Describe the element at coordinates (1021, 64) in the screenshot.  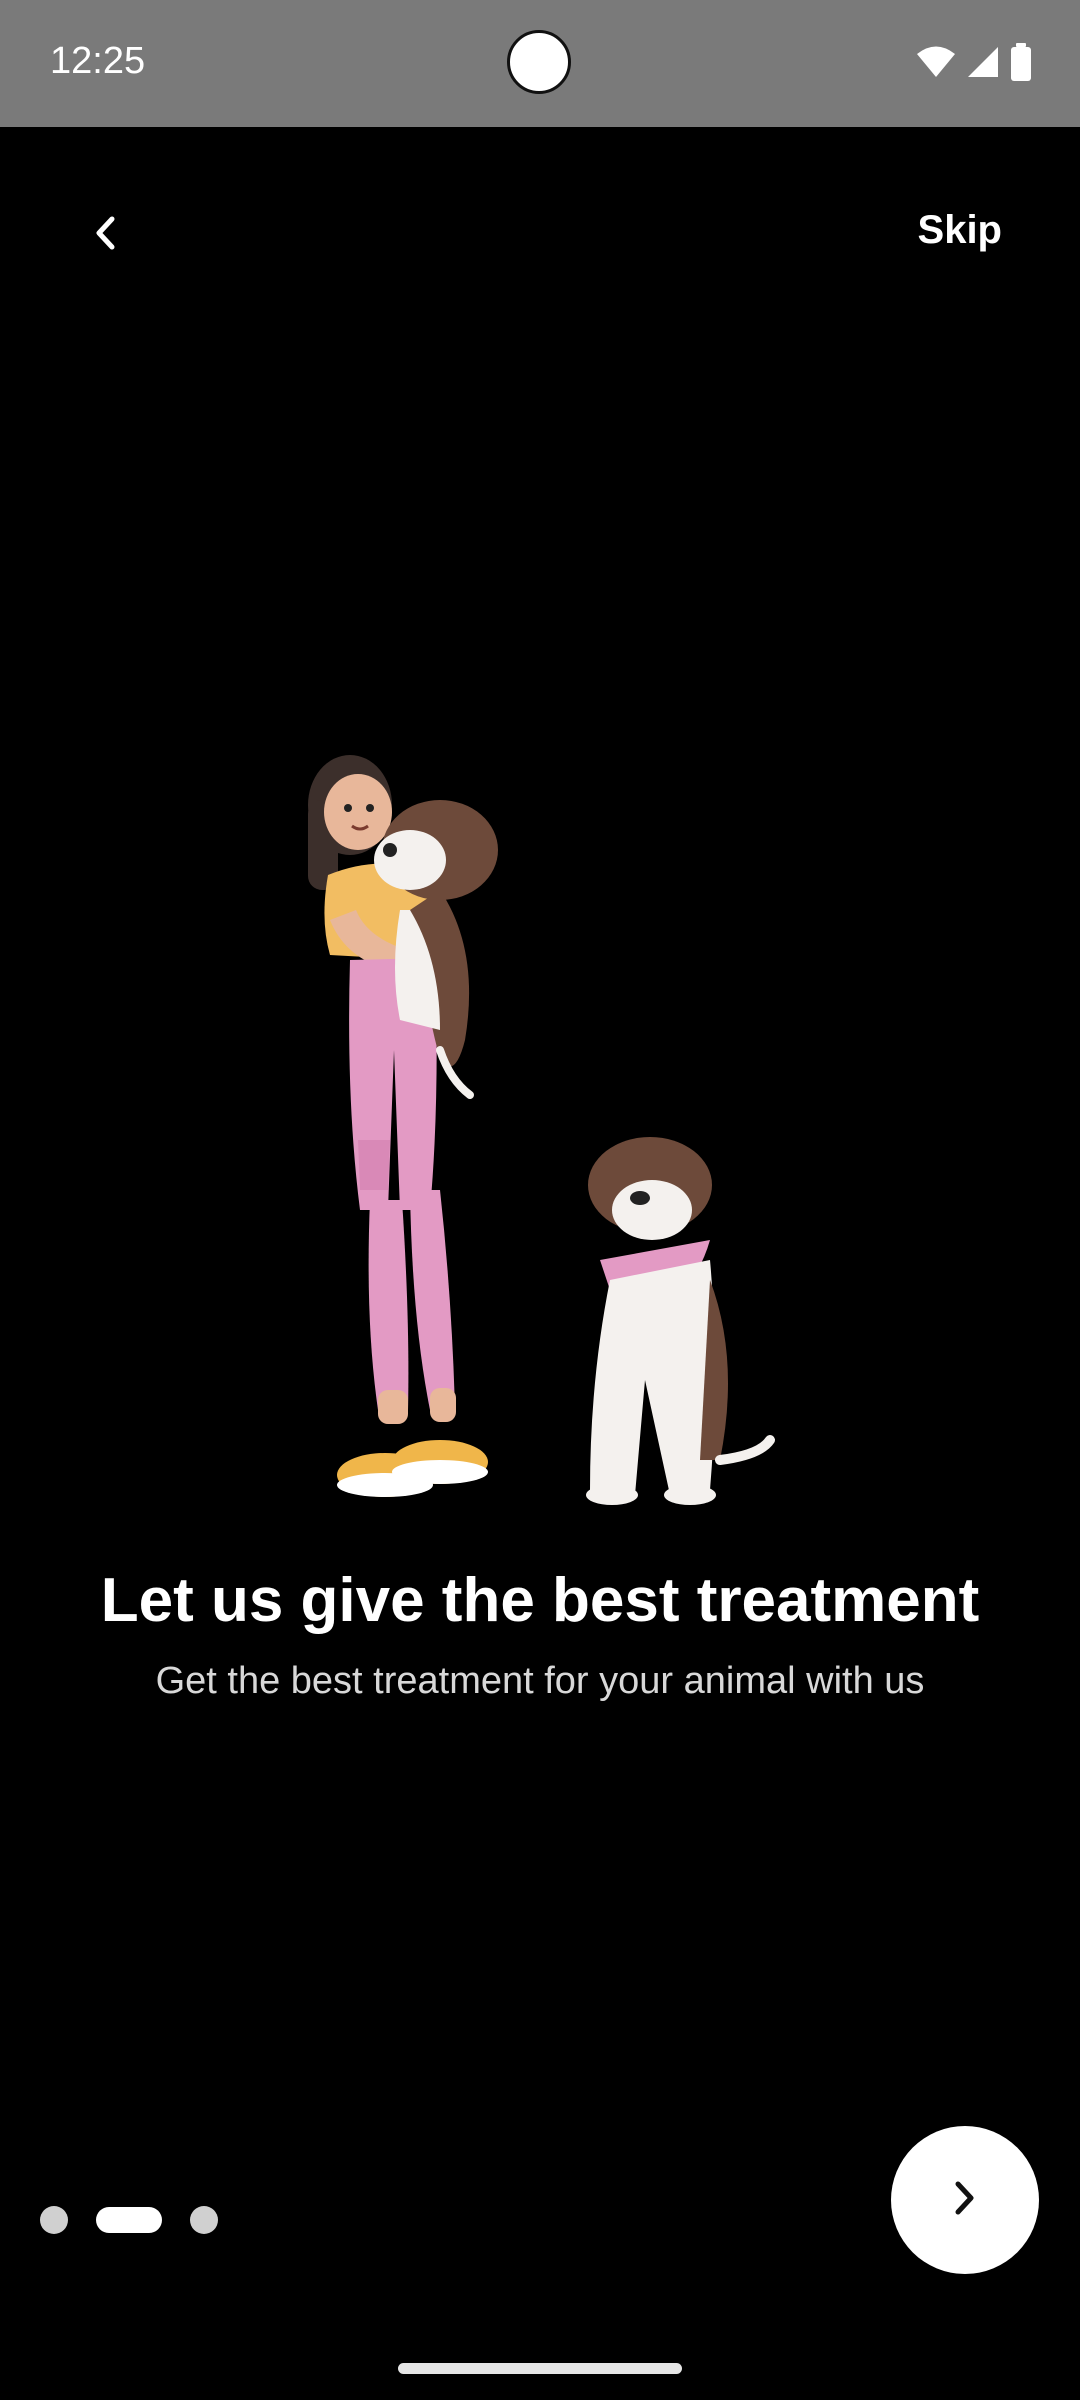
I see `battery-icon` at that location.